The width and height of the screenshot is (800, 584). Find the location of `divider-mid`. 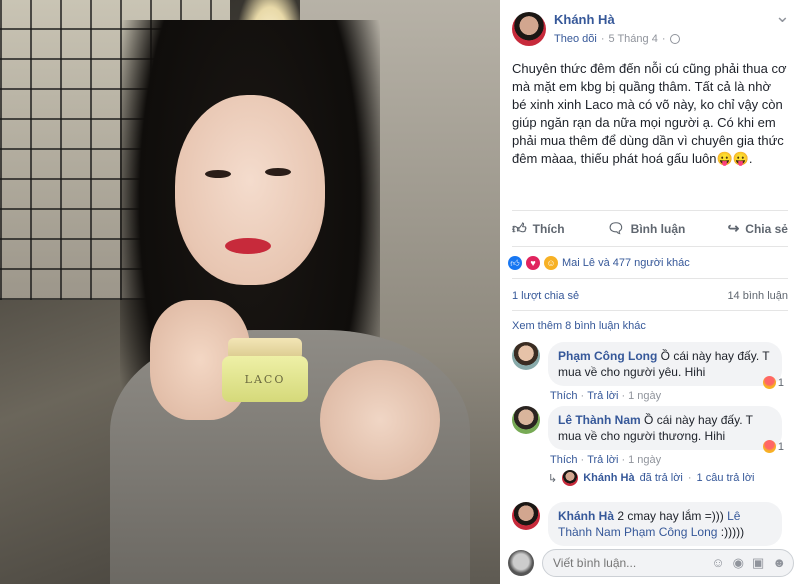

divider-mid is located at coordinates (650, 246).